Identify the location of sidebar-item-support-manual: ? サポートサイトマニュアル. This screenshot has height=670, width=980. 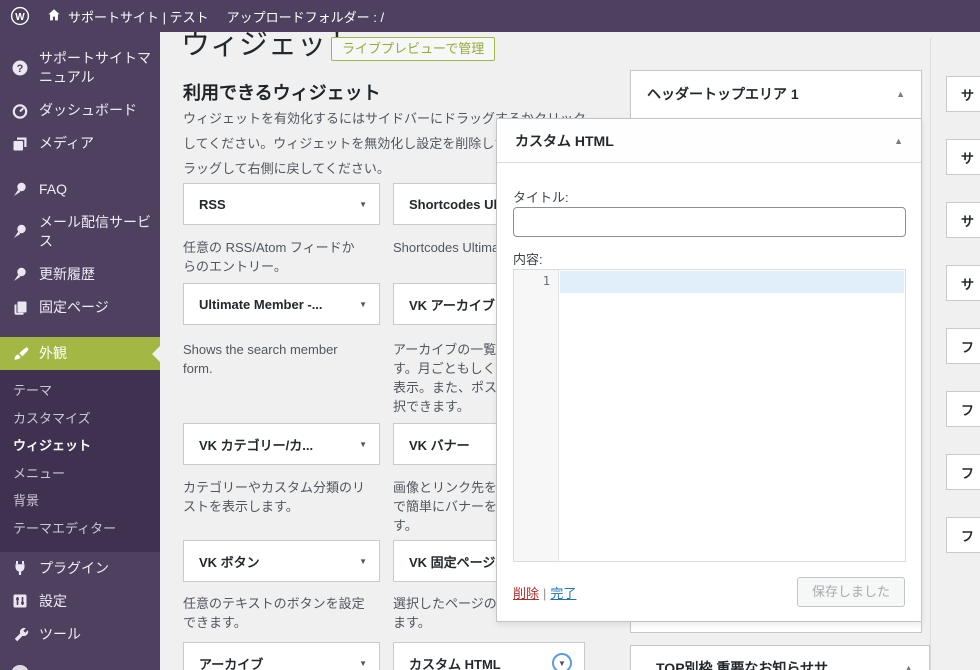
(80, 68).